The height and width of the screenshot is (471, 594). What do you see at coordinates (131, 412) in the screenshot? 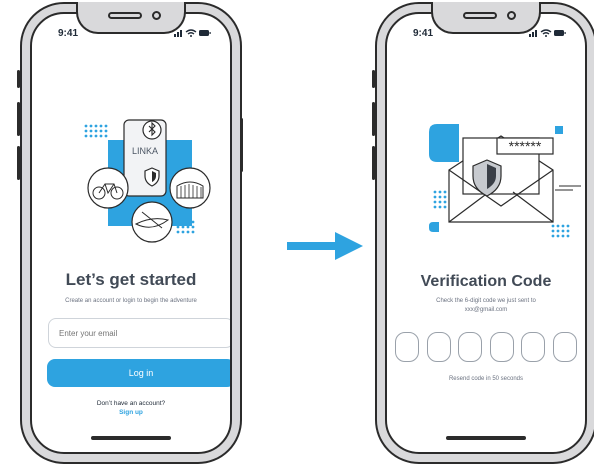
I see `signup-link: Sign up` at bounding box center [131, 412].